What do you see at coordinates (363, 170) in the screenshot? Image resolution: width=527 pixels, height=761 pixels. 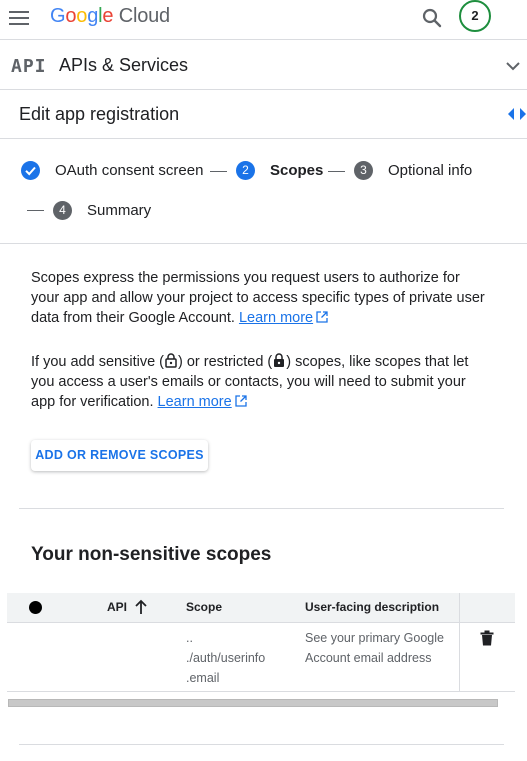 I see `step-number: 3` at bounding box center [363, 170].